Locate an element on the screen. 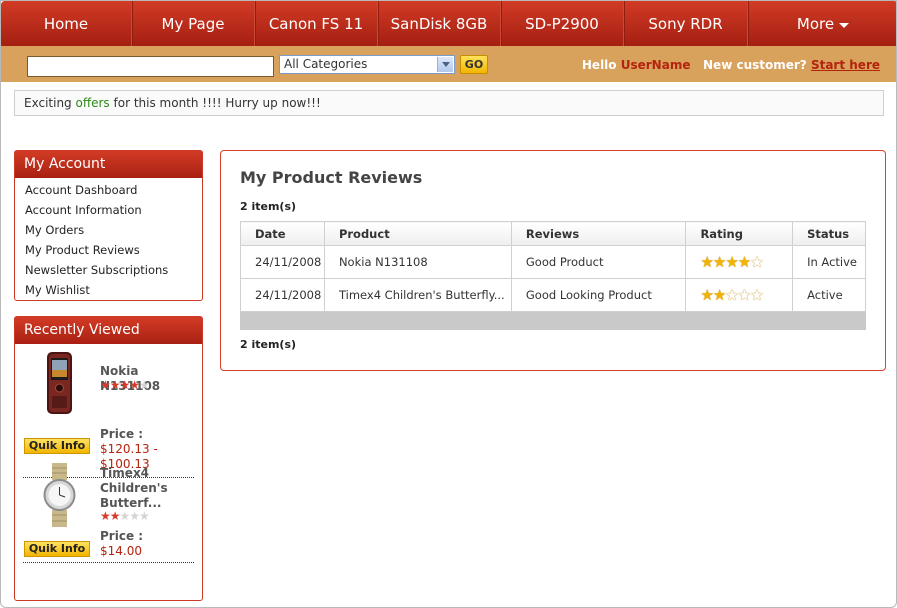  column-header-reviews: Reviews is located at coordinates (598, 233).